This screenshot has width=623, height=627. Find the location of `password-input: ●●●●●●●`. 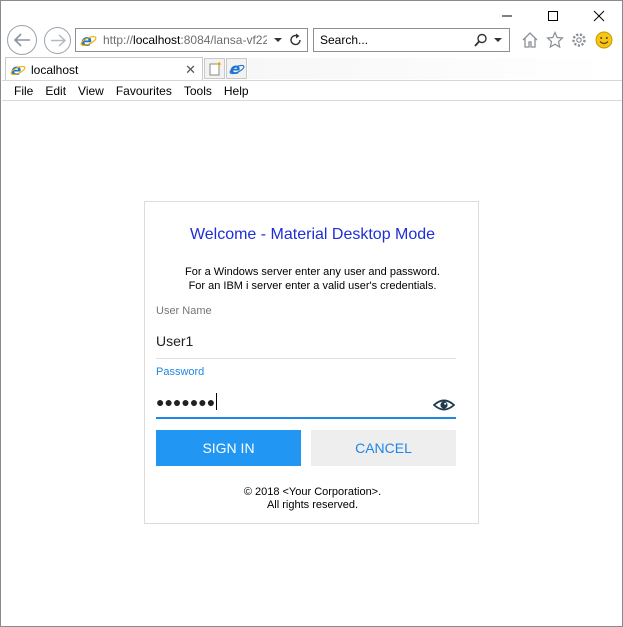

password-input: ●●●●●●● is located at coordinates (187, 401).